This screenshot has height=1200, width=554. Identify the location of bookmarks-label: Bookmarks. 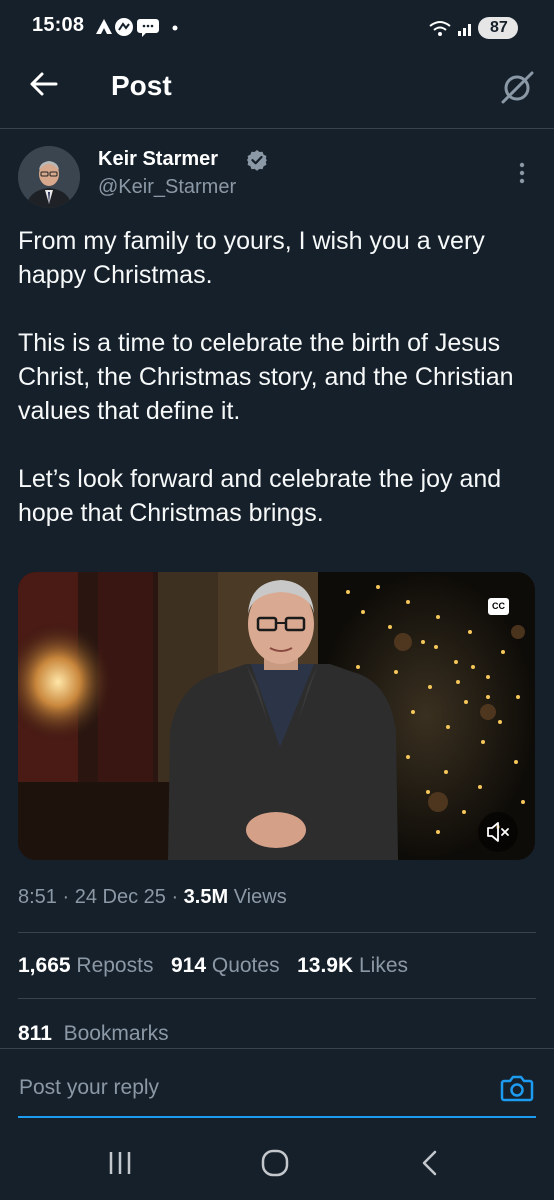
(116, 1033).